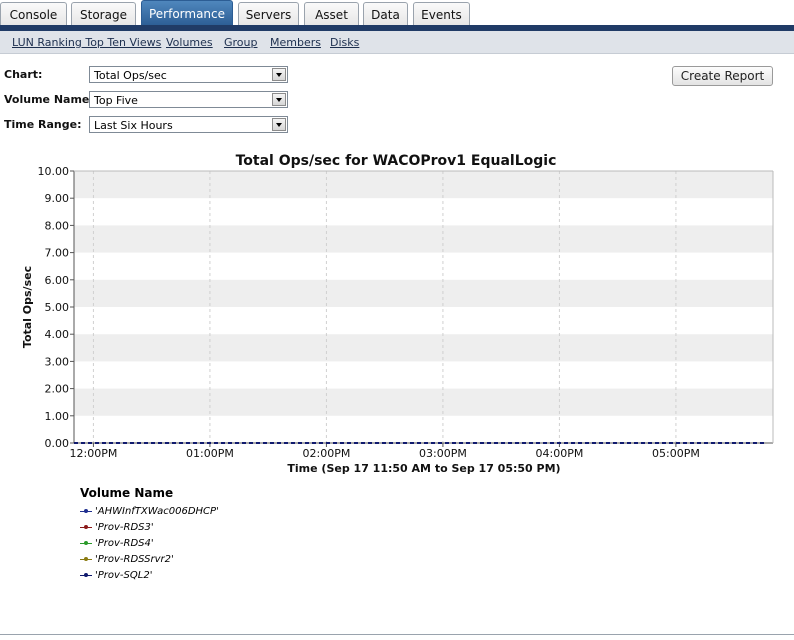  Describe the element at coordinates (443, 453) in the screenshot. I see `x-tick-label: 03:00PM` at that location.